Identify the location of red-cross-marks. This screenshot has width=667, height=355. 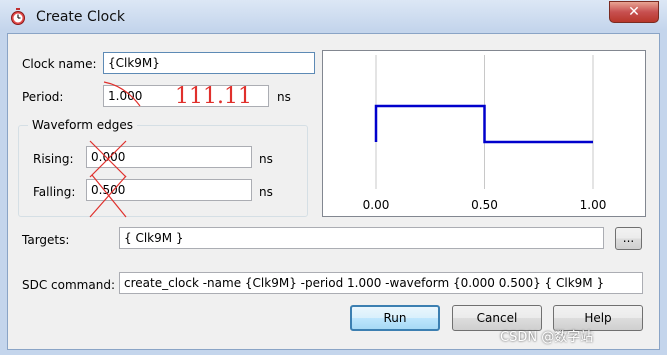
(115, 149).